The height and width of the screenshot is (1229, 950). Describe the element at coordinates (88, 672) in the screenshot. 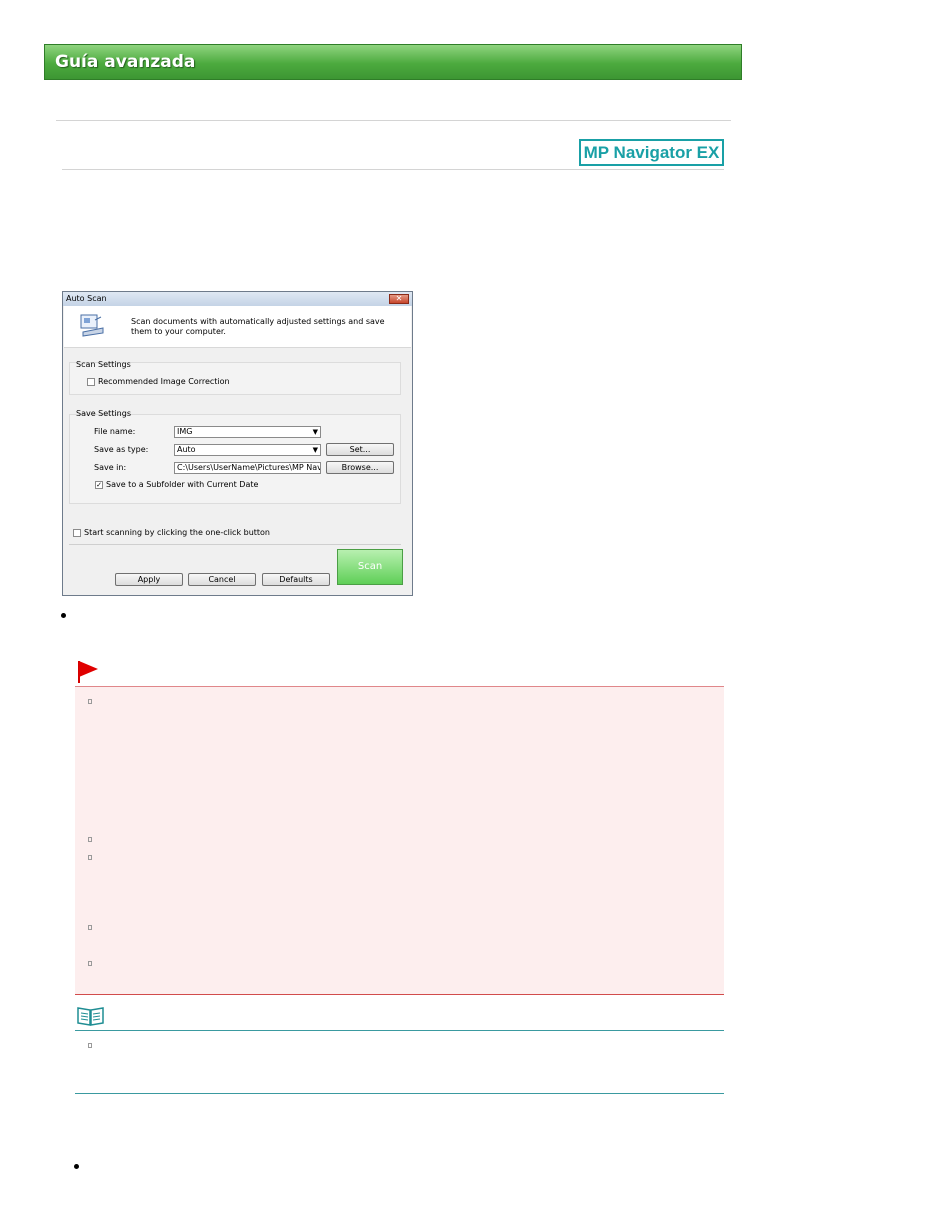

I see `important-flag-icon` at that location.